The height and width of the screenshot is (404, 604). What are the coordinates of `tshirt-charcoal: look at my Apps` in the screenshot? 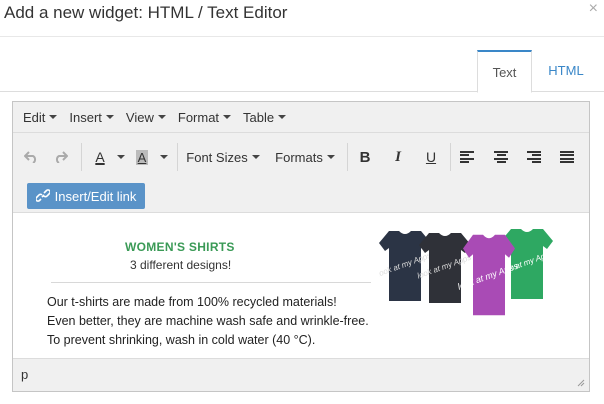 It's located at (444, 268).